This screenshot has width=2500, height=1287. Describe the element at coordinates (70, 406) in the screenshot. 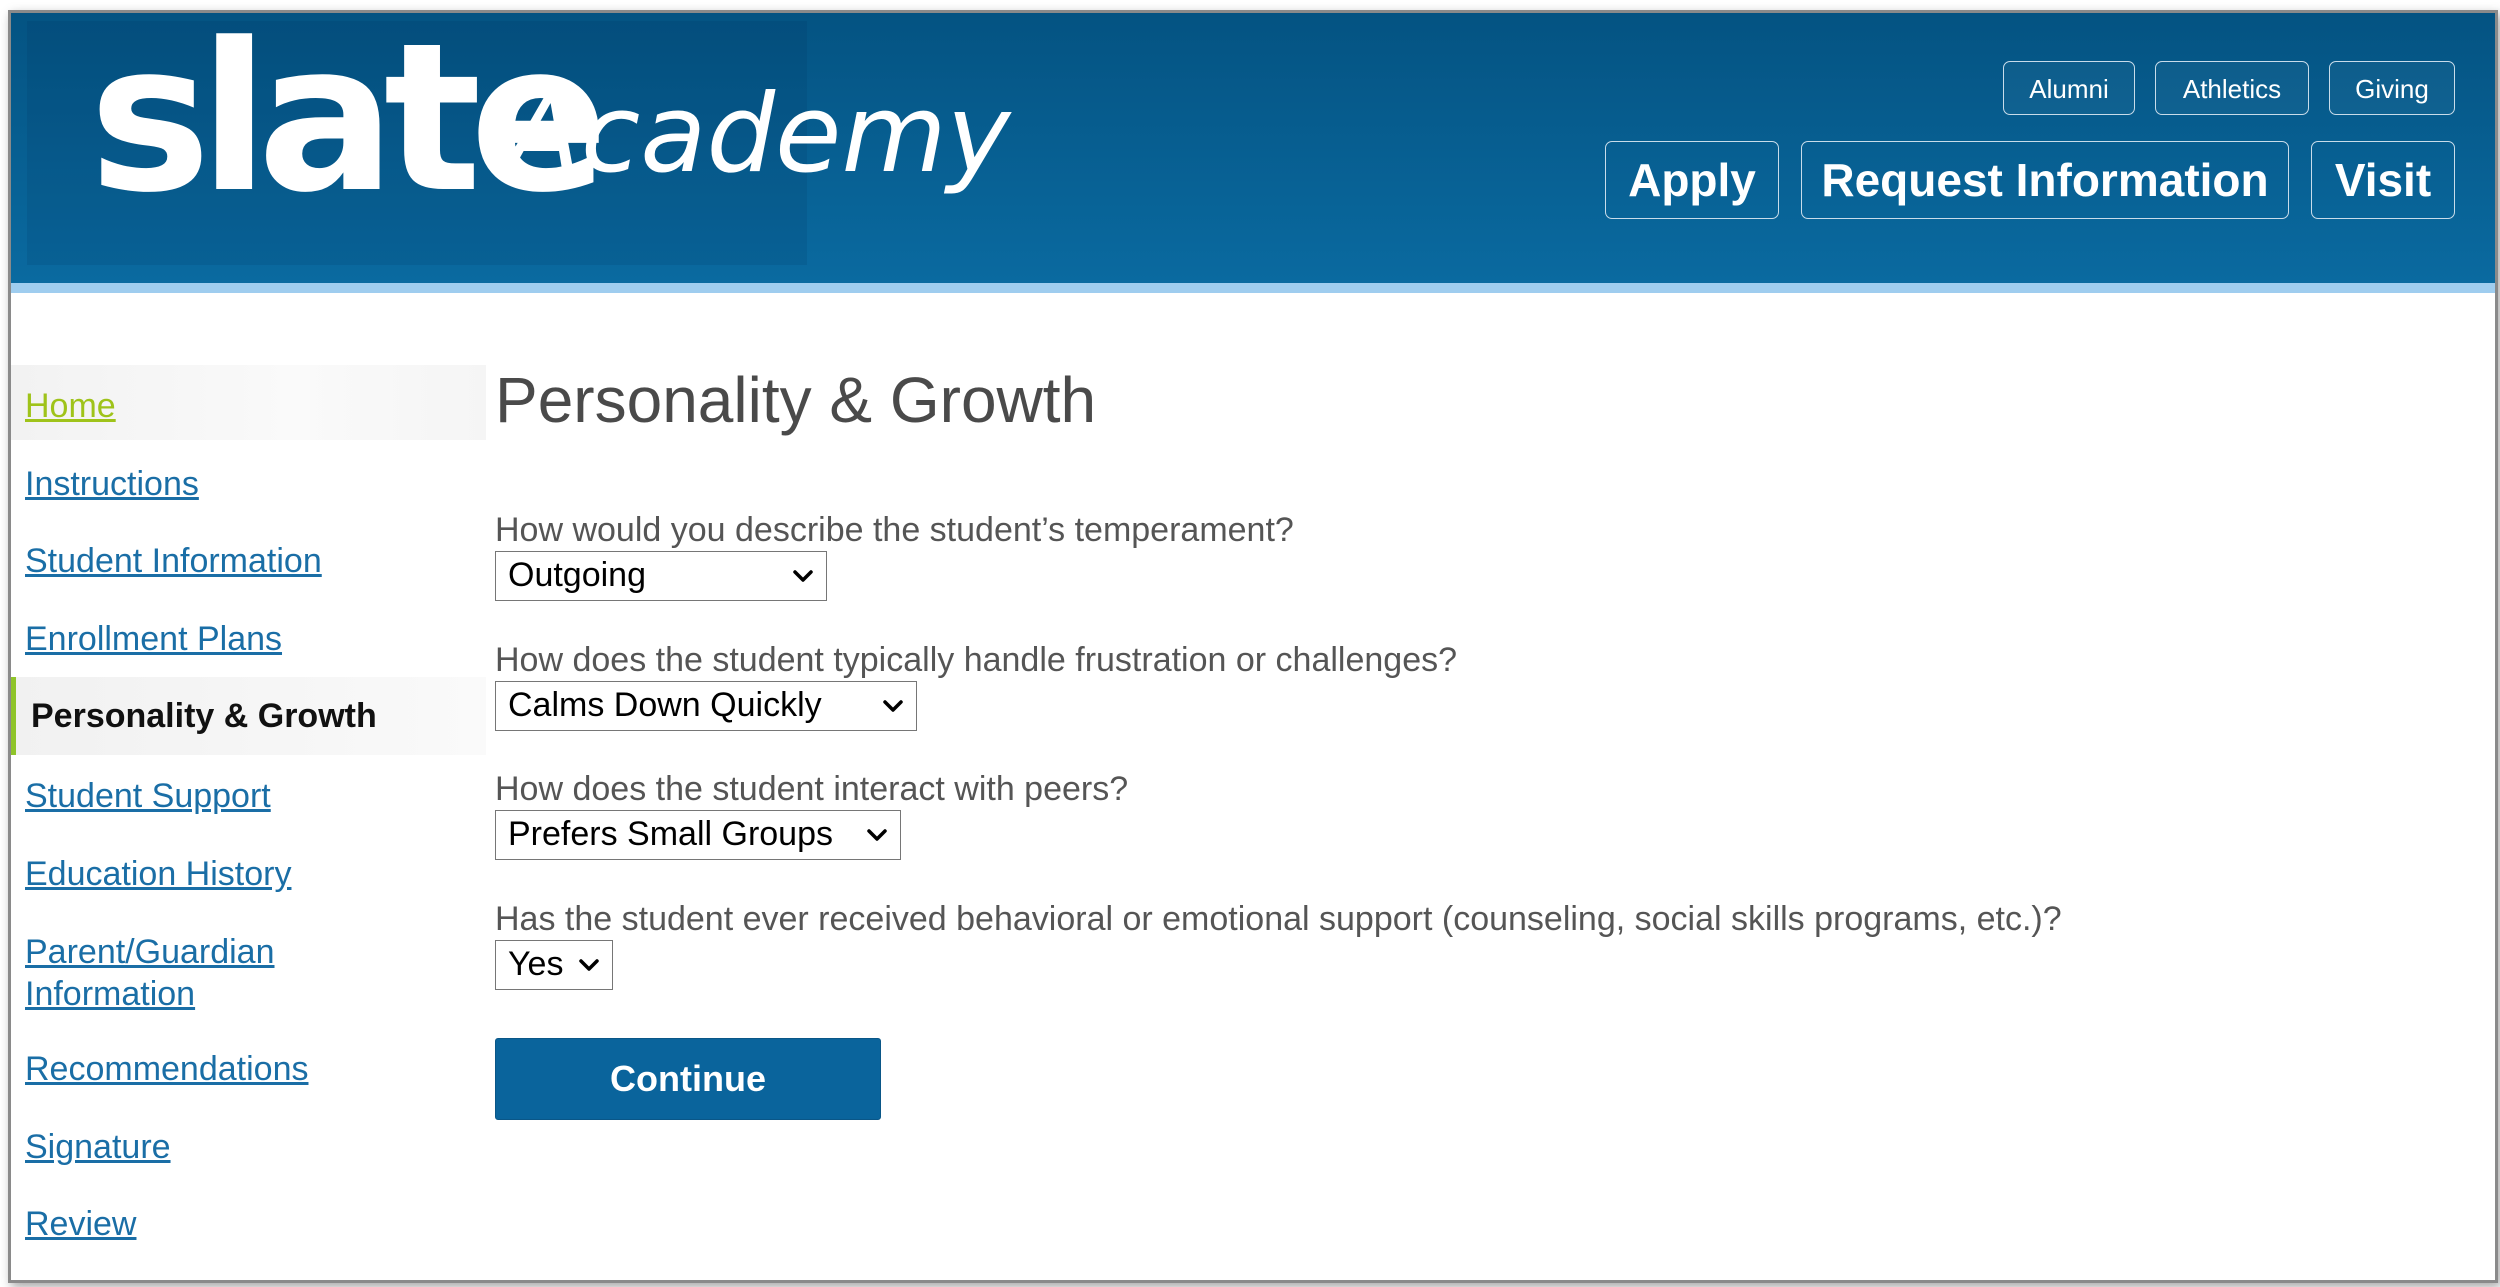

I see `sidebar-item-home: Home` at that location.